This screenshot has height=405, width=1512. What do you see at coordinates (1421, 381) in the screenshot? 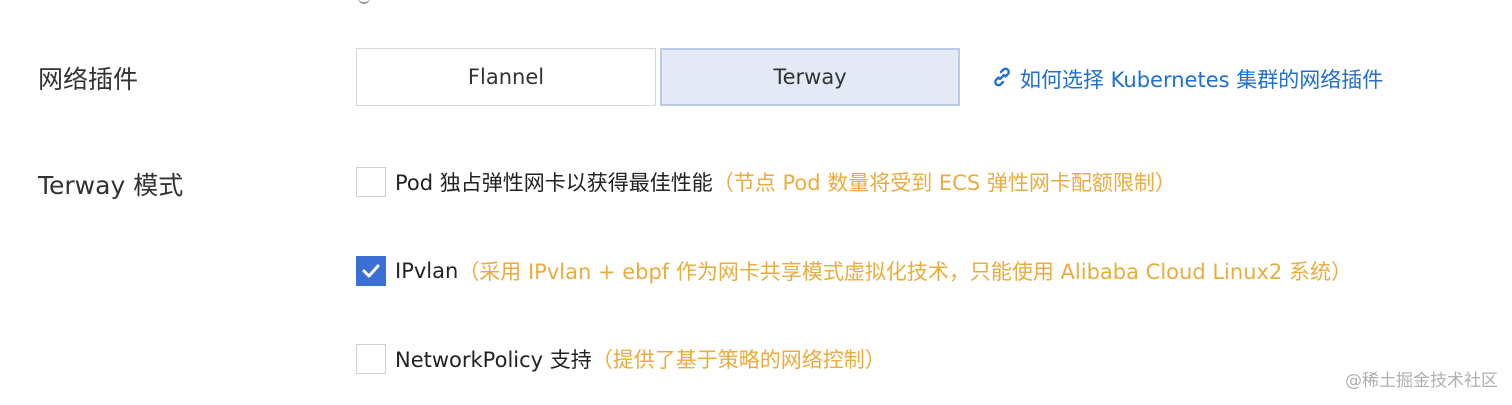
I see `watermark: @稀土掘金技术社区` at bounding box center [1421, 381].